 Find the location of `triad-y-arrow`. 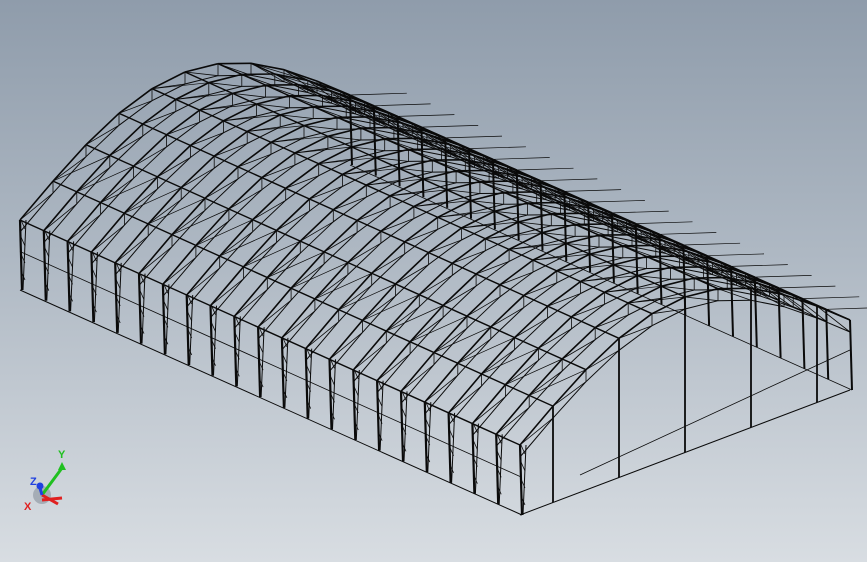

triad-y-arrow is located at coordinates (62, 466).